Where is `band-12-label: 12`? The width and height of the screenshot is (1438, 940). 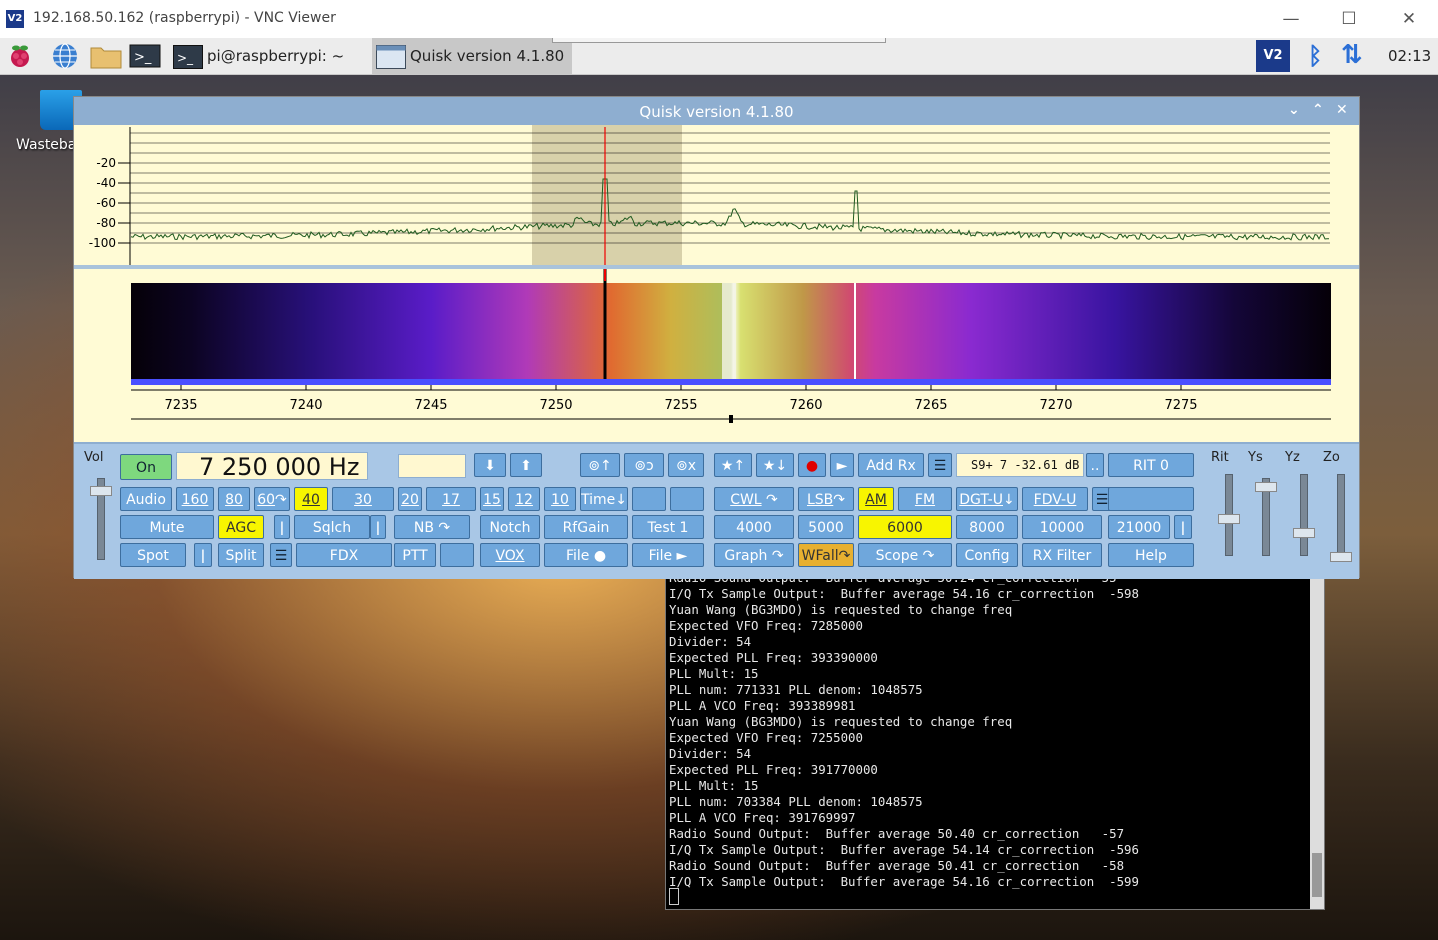 band-12-label: 12 is located at coordinates (524, 500).